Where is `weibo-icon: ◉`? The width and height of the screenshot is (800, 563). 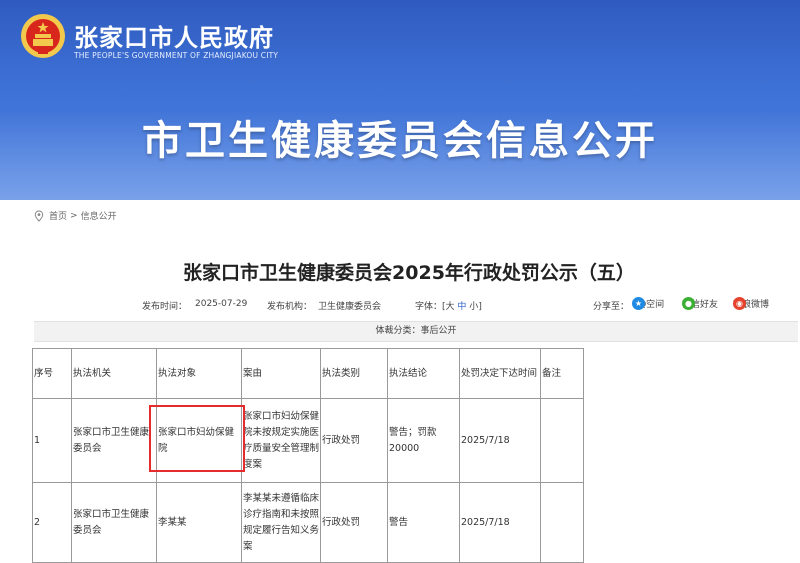
weibo-icon: ◉ is located at coordinates (739, 303).